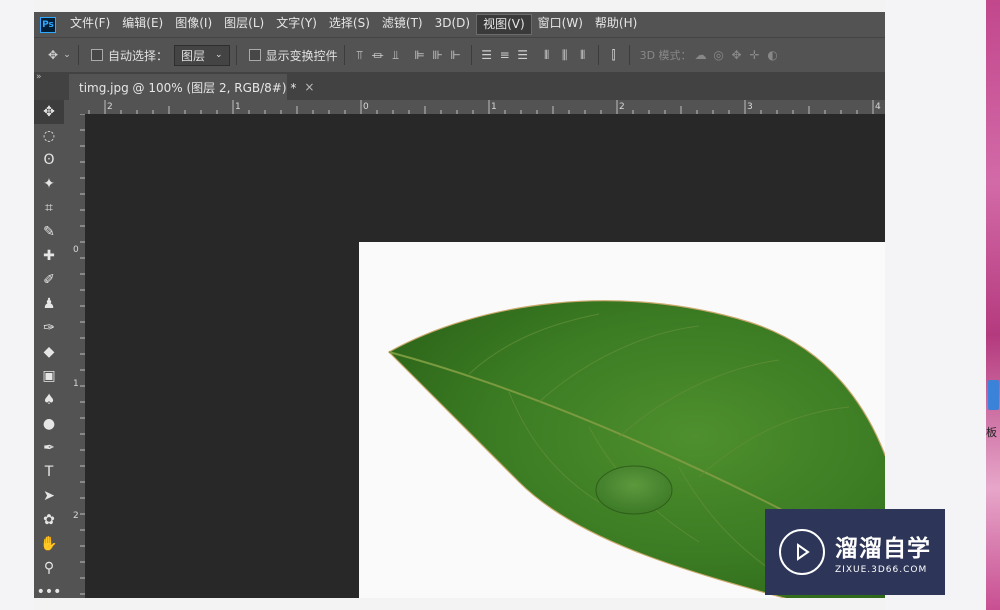 The image size is (1000, 610). Describe the element at coordinates (616, 23) in the screenshot. I see `menu-item-10: 帮助(H)` at that location.